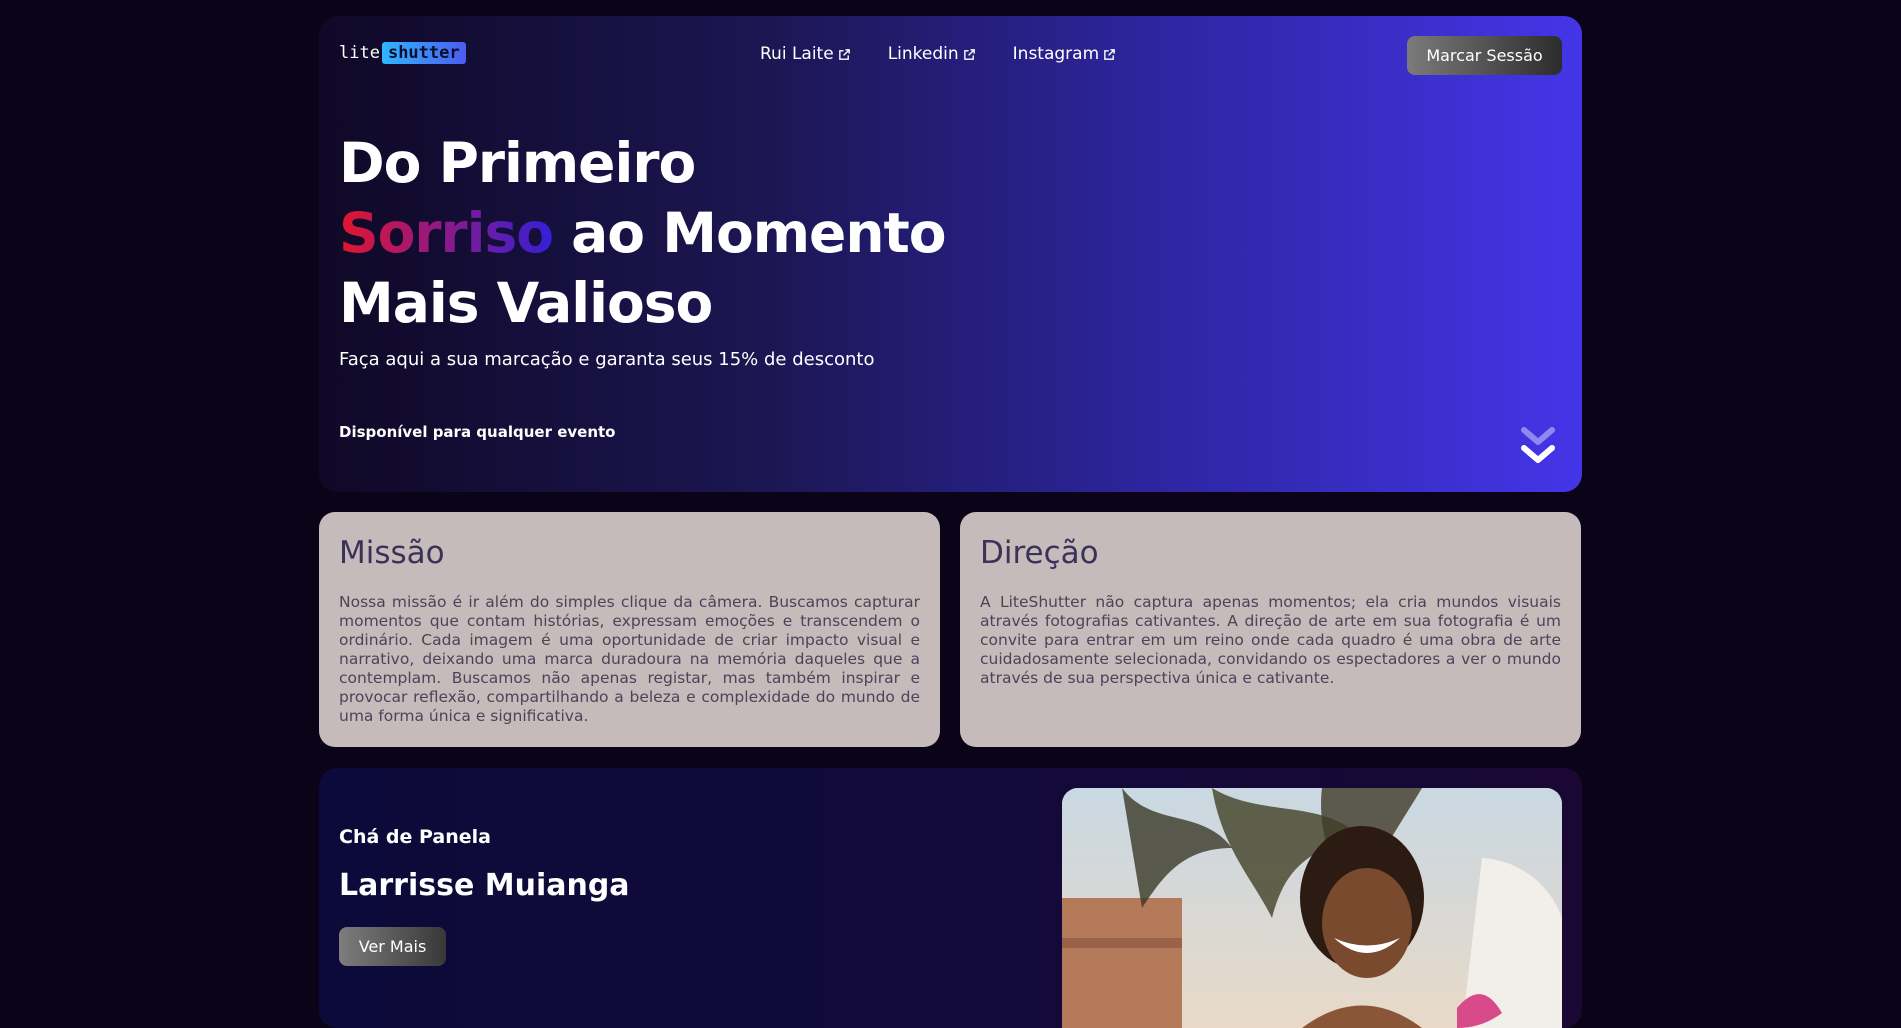  Describe the element at coordinates (415, 837) in the screenshot. I see `event-type: Chá de Panela` at that location.